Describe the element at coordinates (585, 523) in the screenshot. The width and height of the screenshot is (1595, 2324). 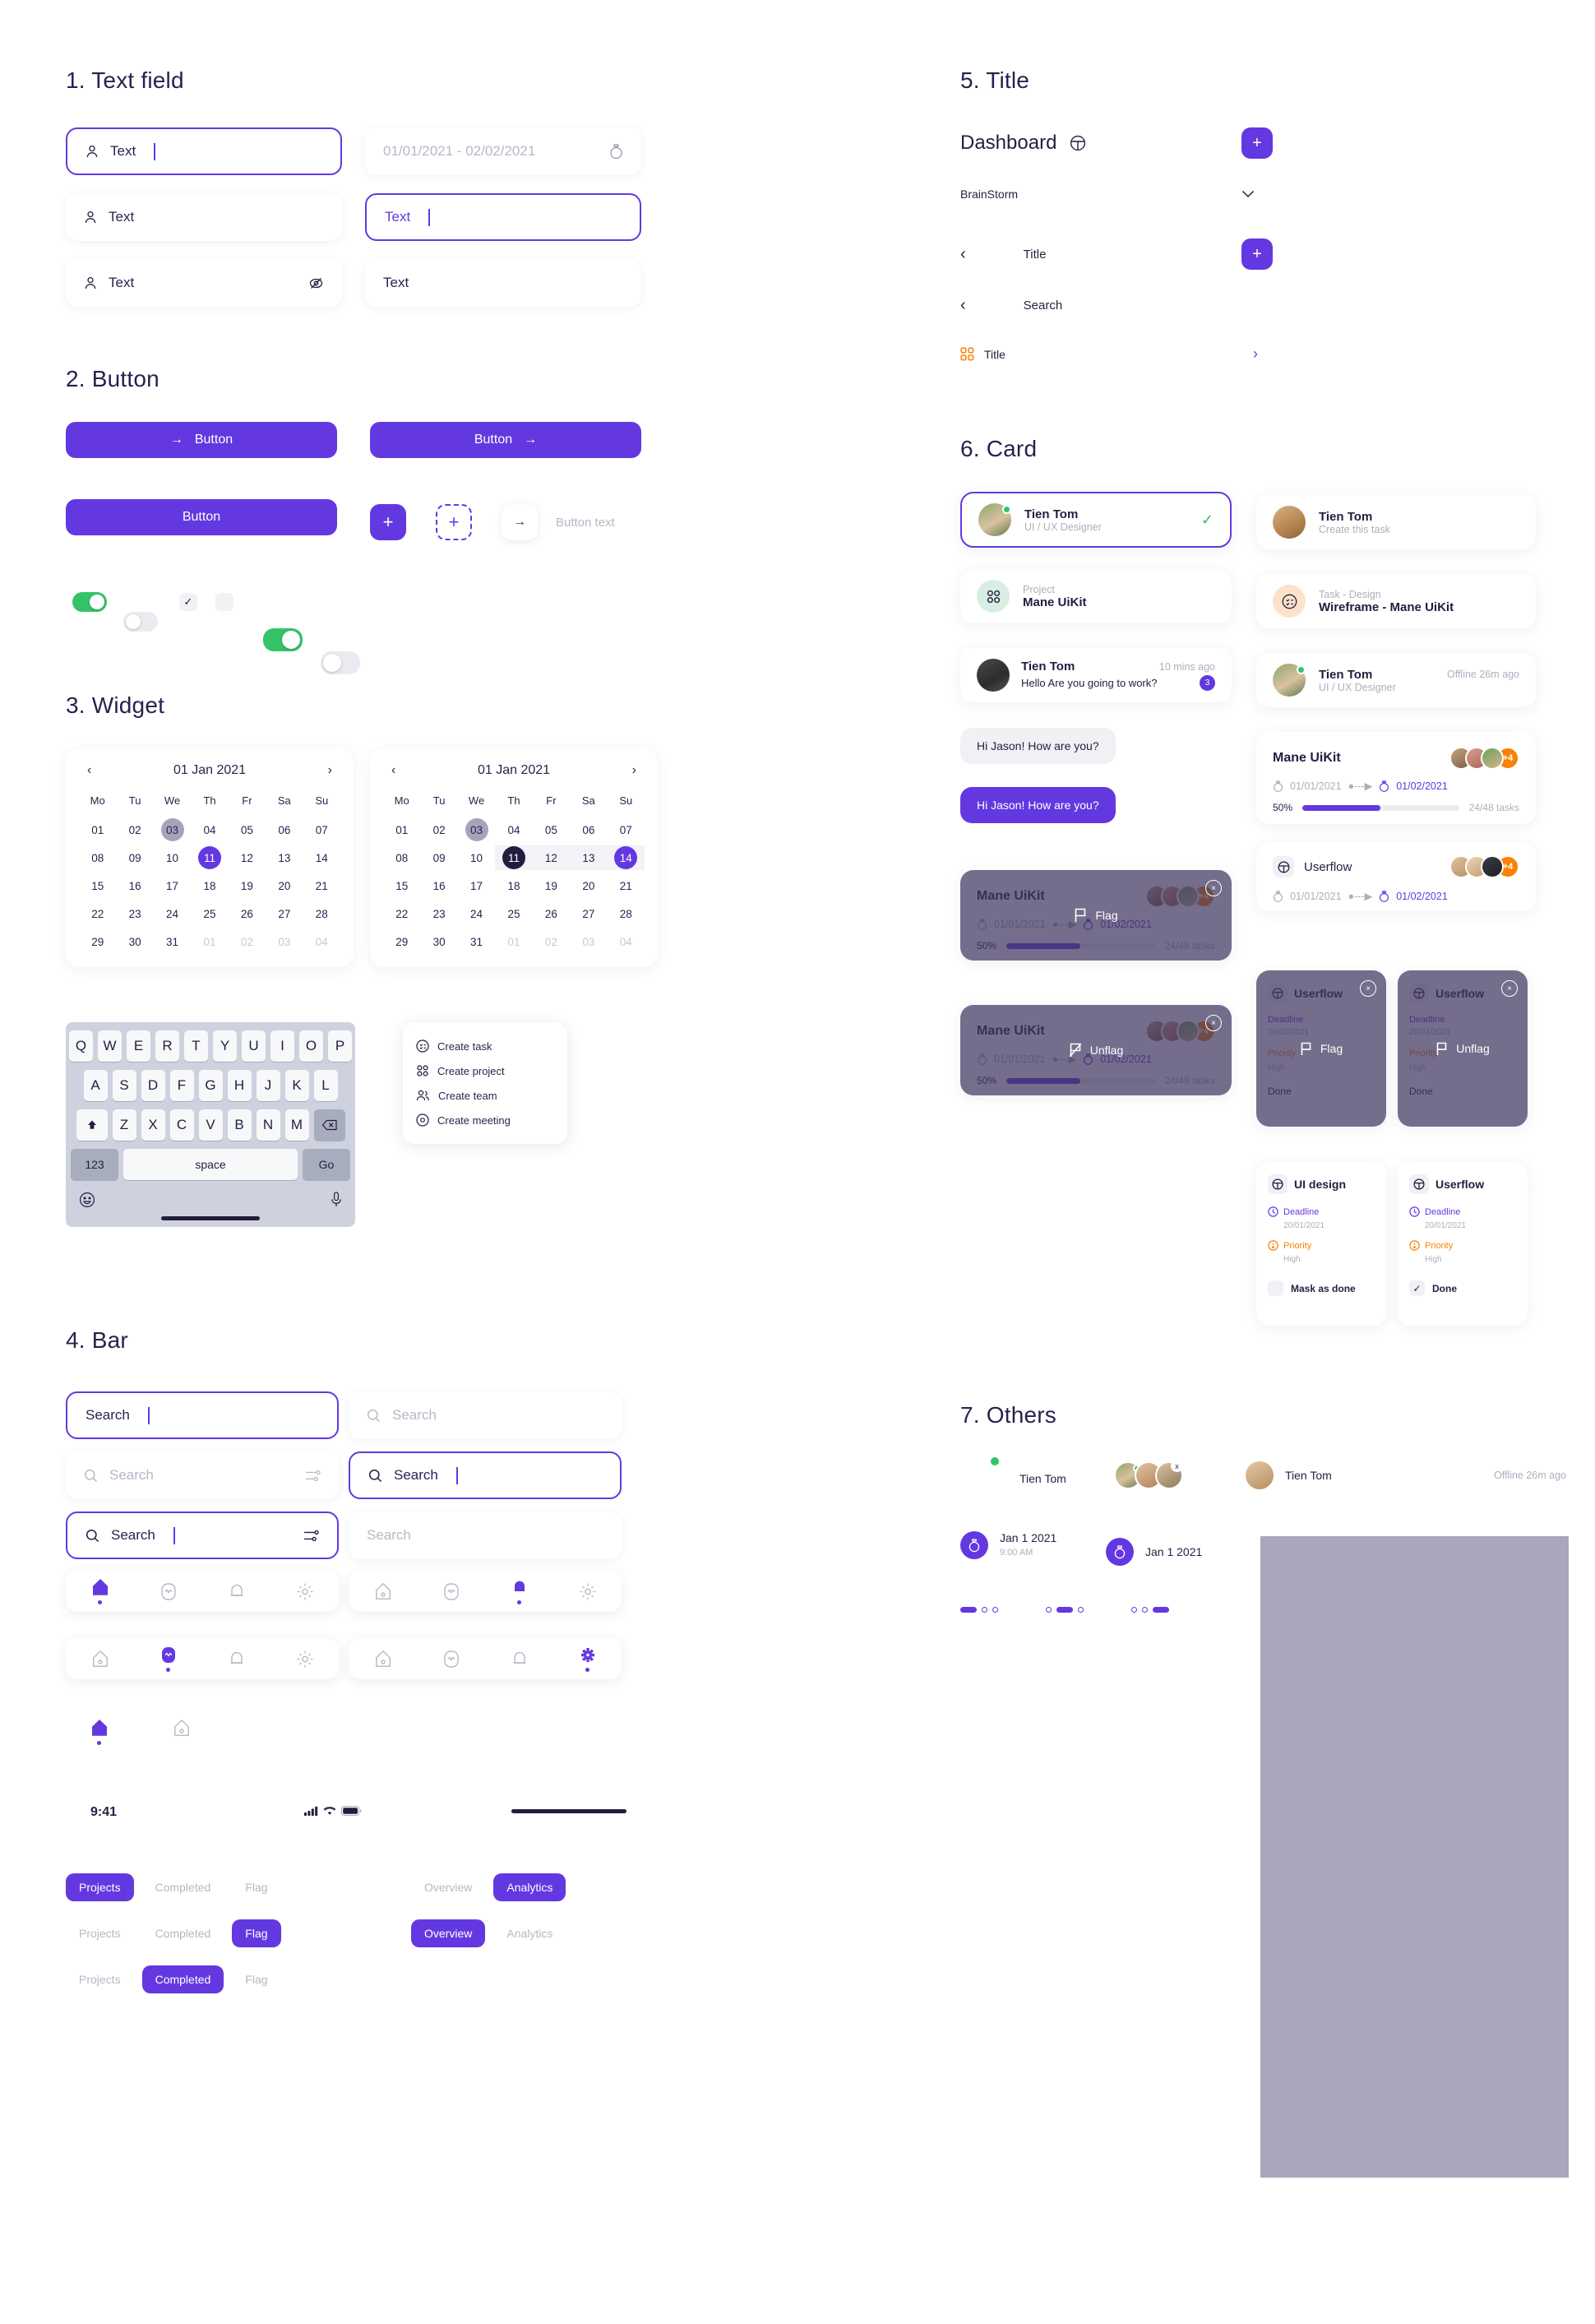
I see `button-text-label: Button text` at that location.